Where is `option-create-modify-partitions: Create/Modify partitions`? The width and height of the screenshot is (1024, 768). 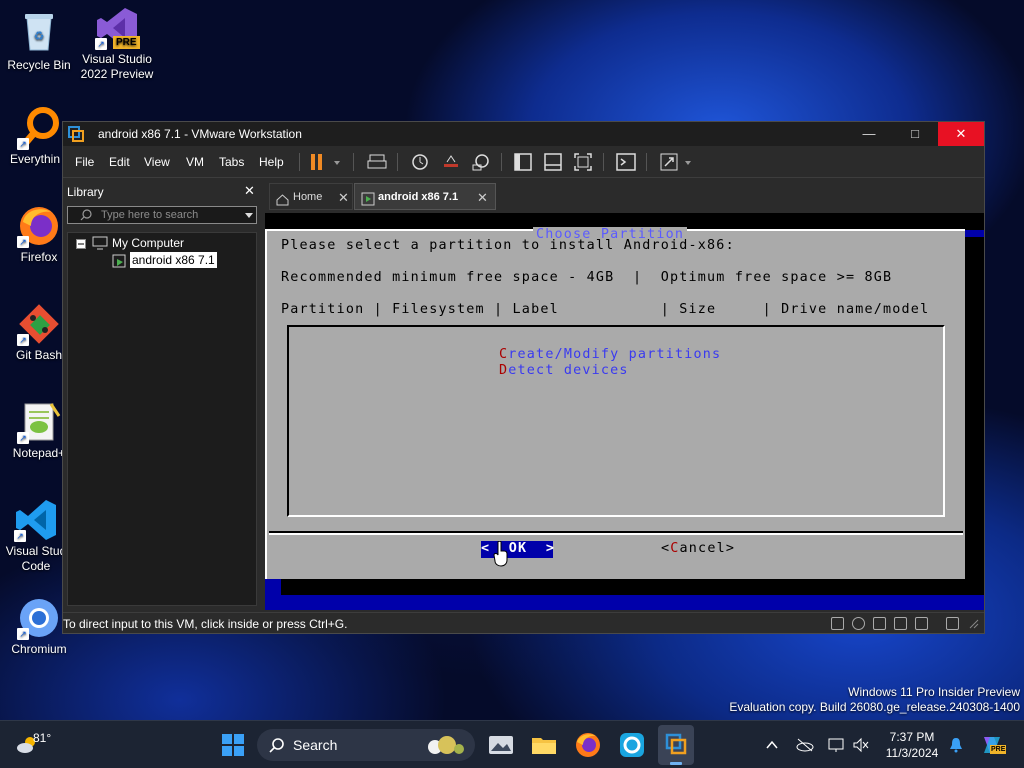 option-create-modify-partitions: Create/Modify partitions is located at coordinates (610, 354).